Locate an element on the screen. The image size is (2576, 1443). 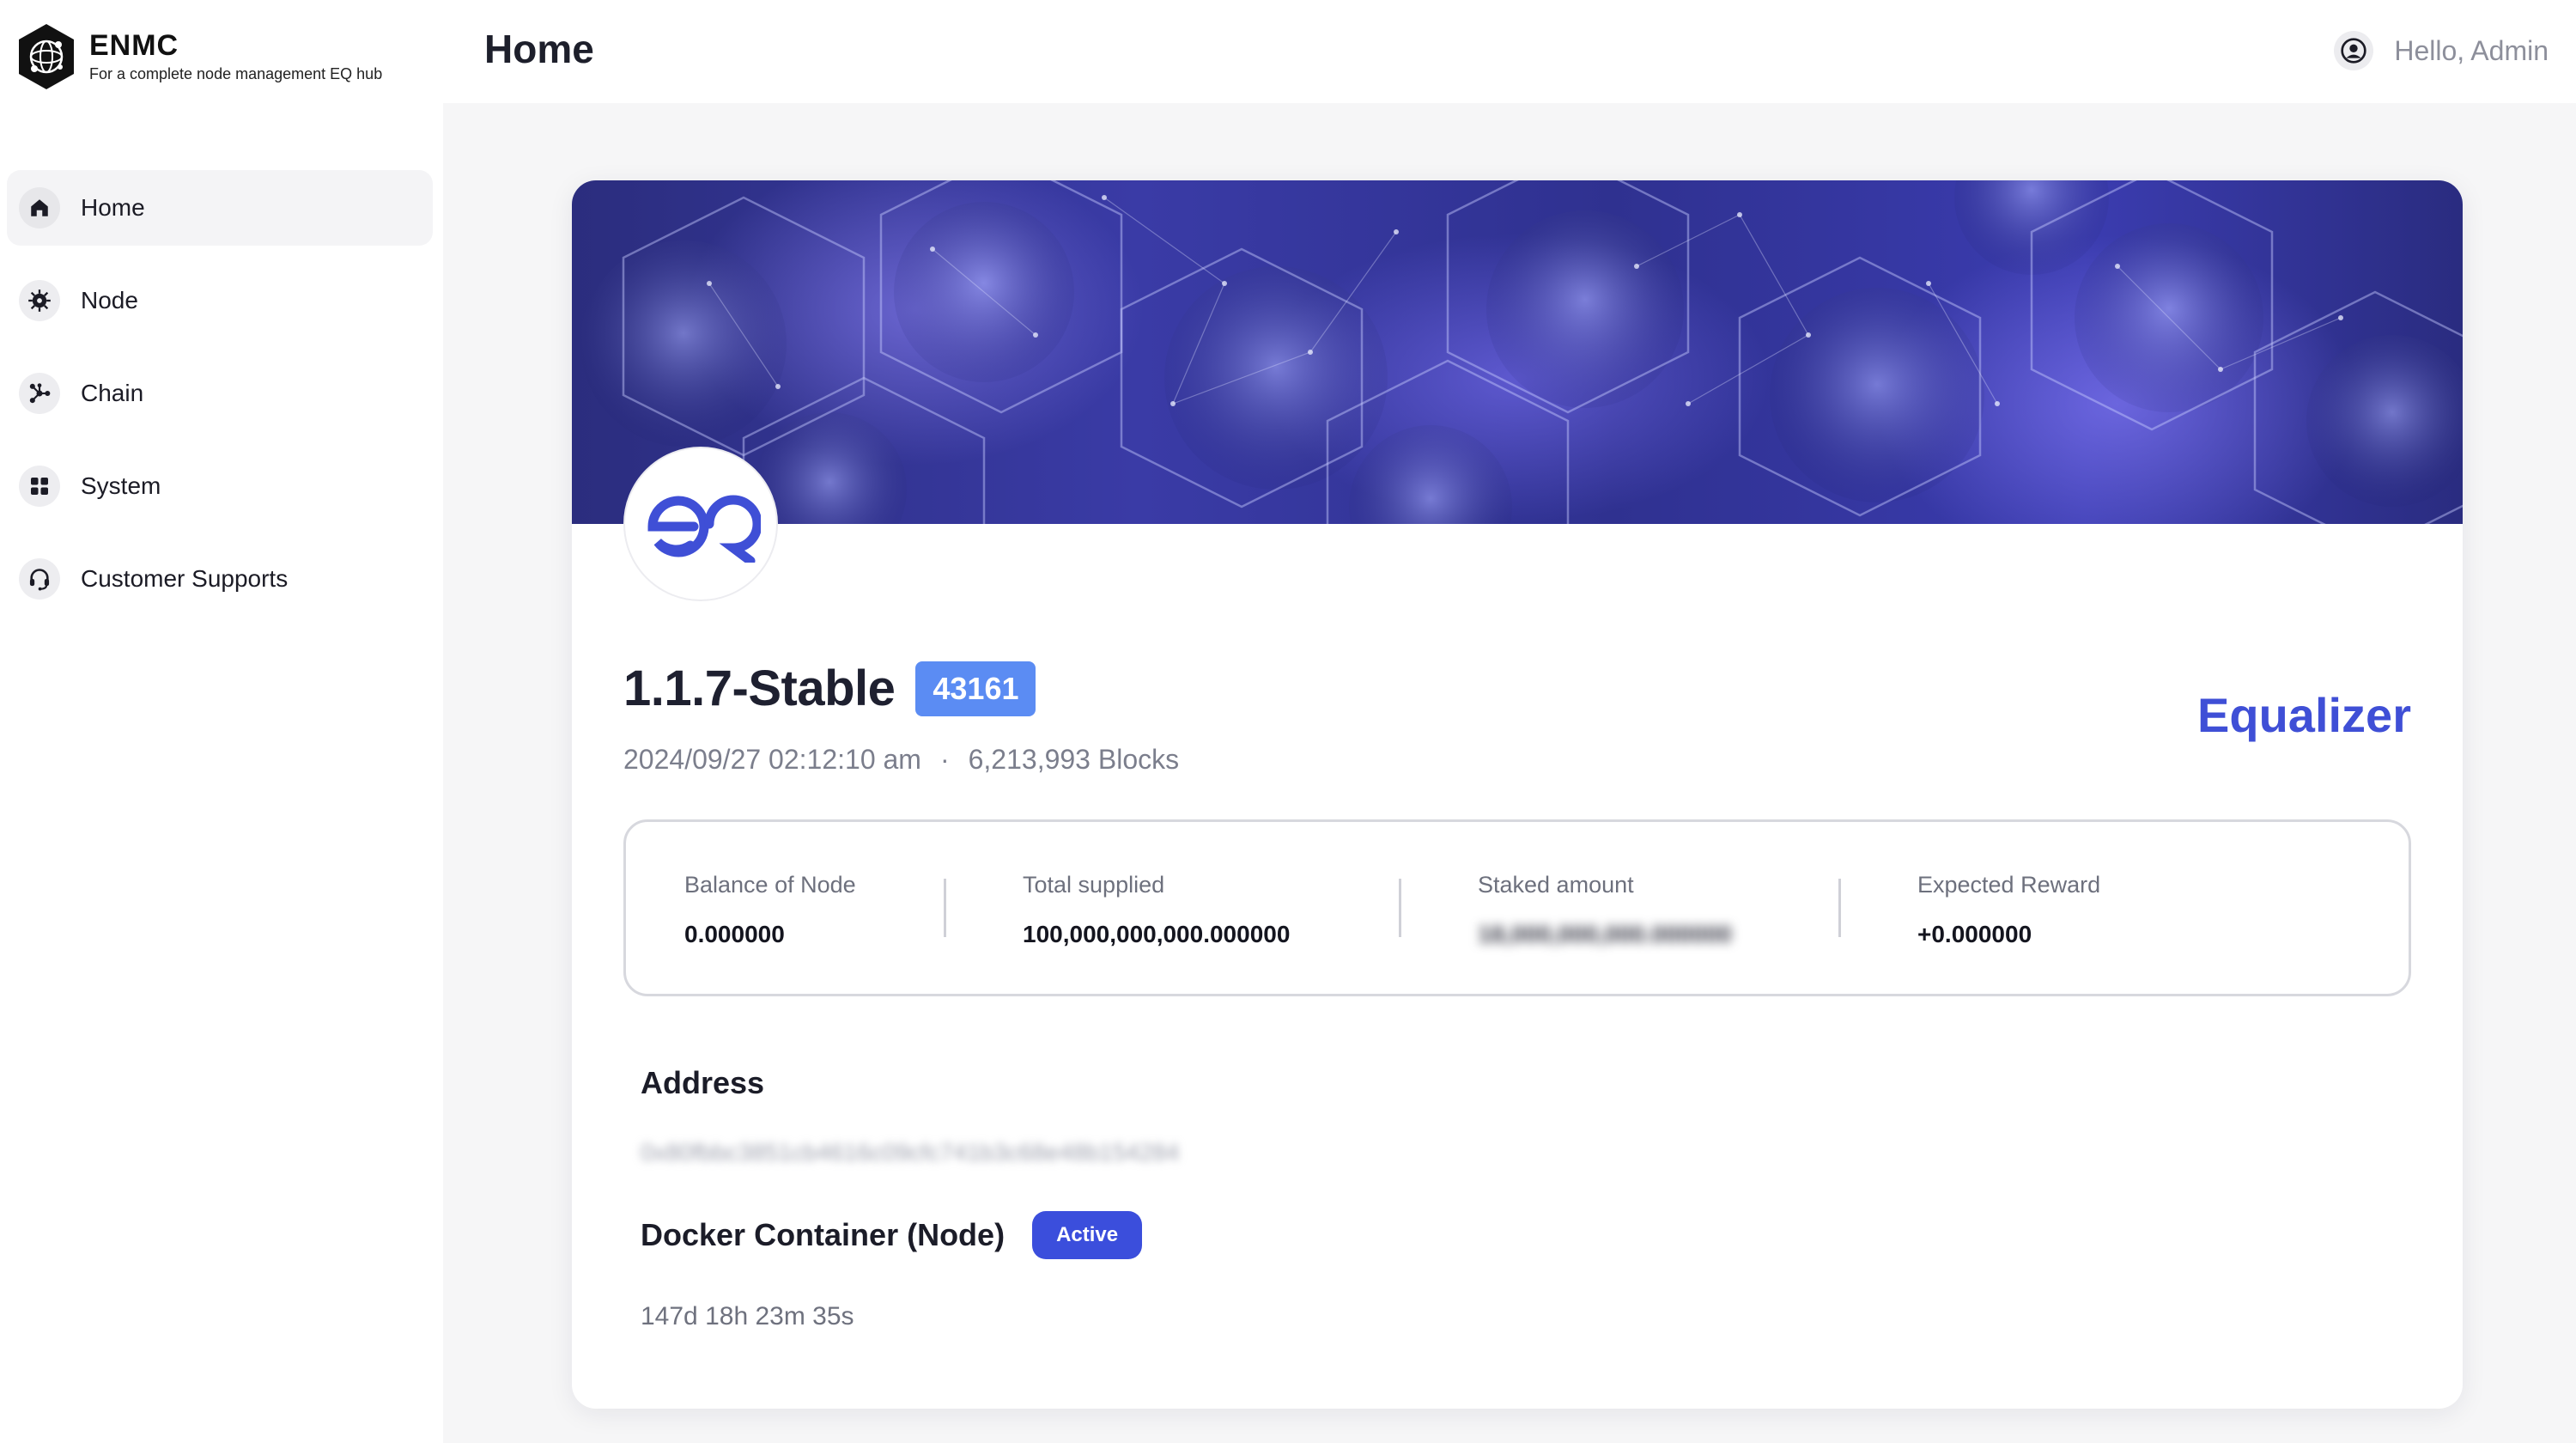
stat-total-supplied: Total supplied 100,000,000,000.000000 is located at coordinates (1156, 910).